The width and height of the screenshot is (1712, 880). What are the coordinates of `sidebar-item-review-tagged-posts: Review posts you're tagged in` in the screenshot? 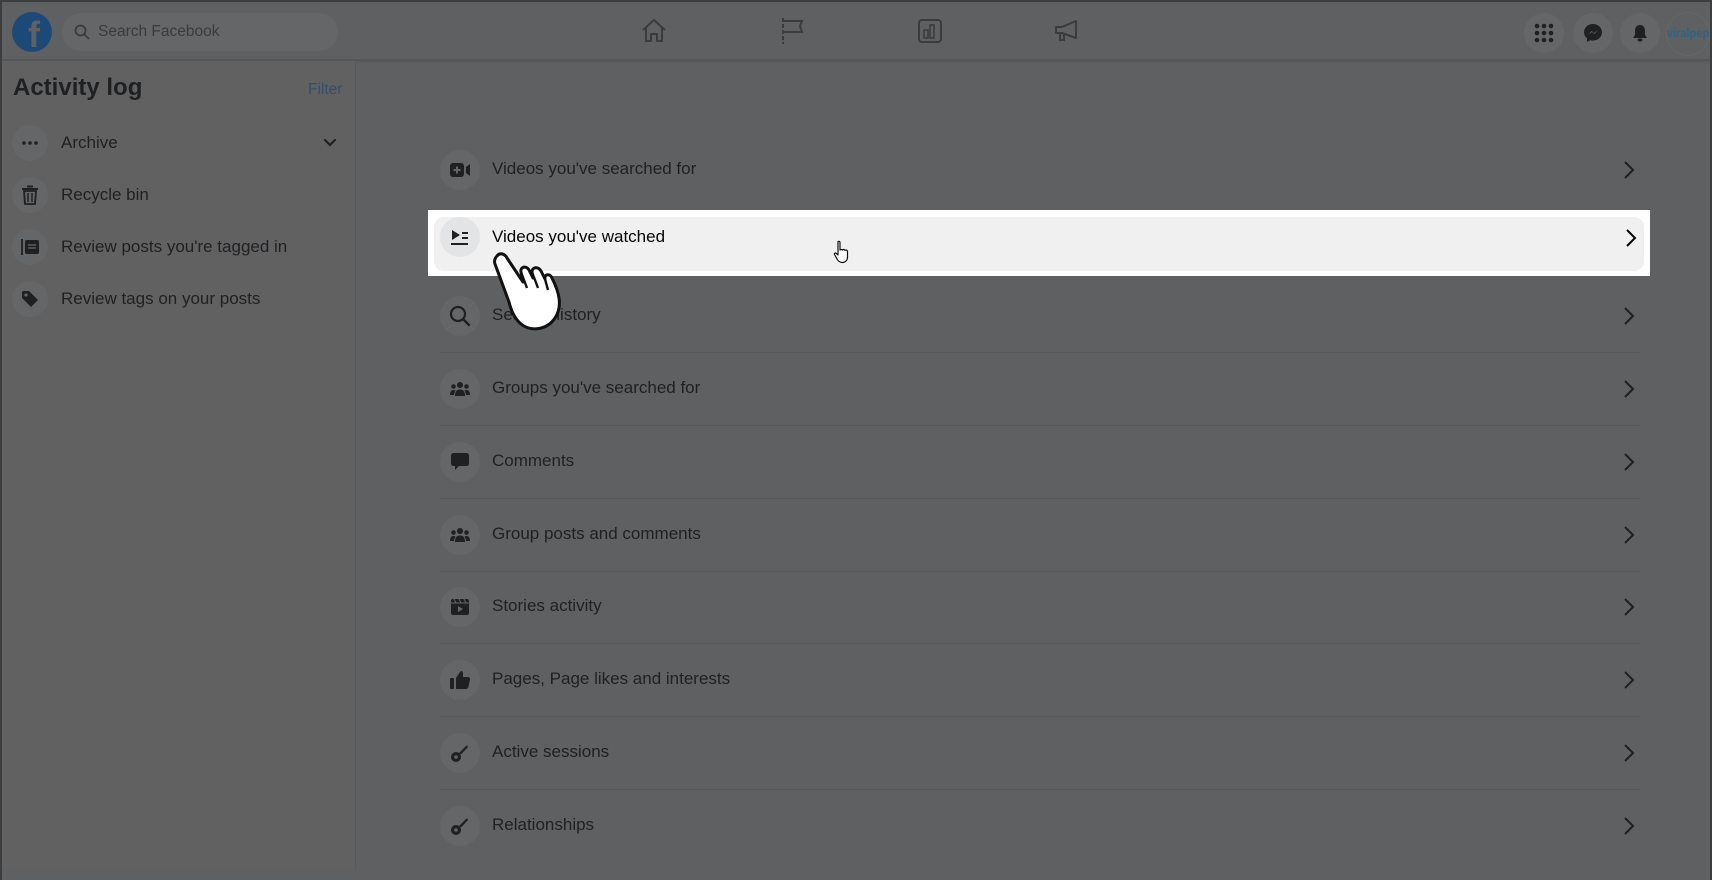 It's located at (179, 247).